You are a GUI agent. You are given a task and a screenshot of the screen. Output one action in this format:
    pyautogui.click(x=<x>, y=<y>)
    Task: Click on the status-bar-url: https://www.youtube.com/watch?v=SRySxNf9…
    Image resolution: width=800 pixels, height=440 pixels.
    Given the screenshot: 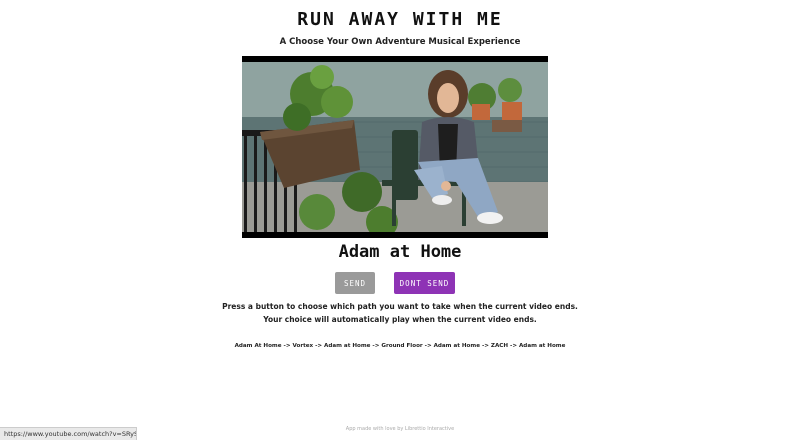 What is the action you would take?
    pyautogui.click(x=68, y=433)
    